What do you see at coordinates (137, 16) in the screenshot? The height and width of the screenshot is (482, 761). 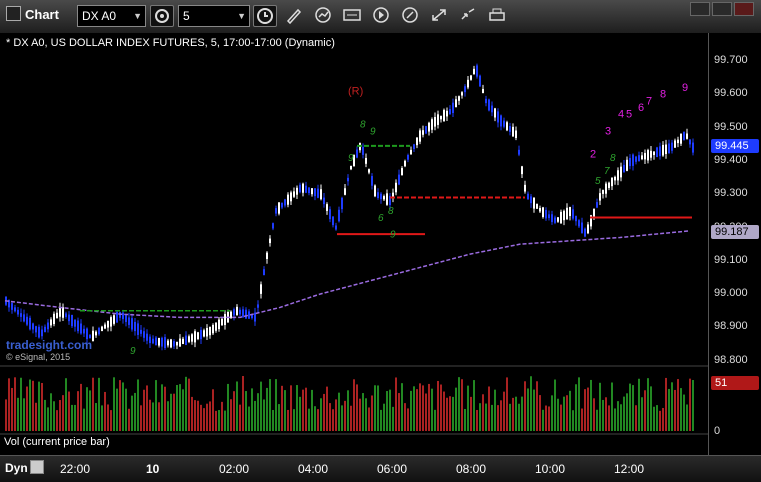 I see `symbol-dropdown-icon: ▼` at bounding box center [137, 16].